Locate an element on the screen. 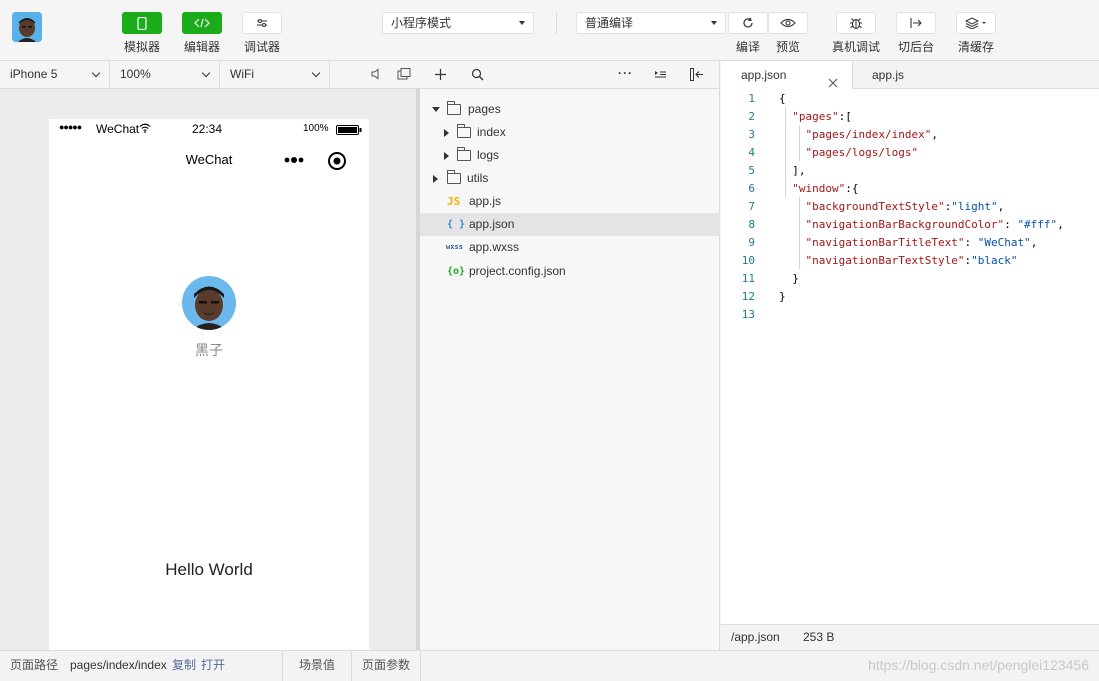 The image size is (1099, 681). editor-tab-bar: app.json app.js is located at coordinates (910, 75).